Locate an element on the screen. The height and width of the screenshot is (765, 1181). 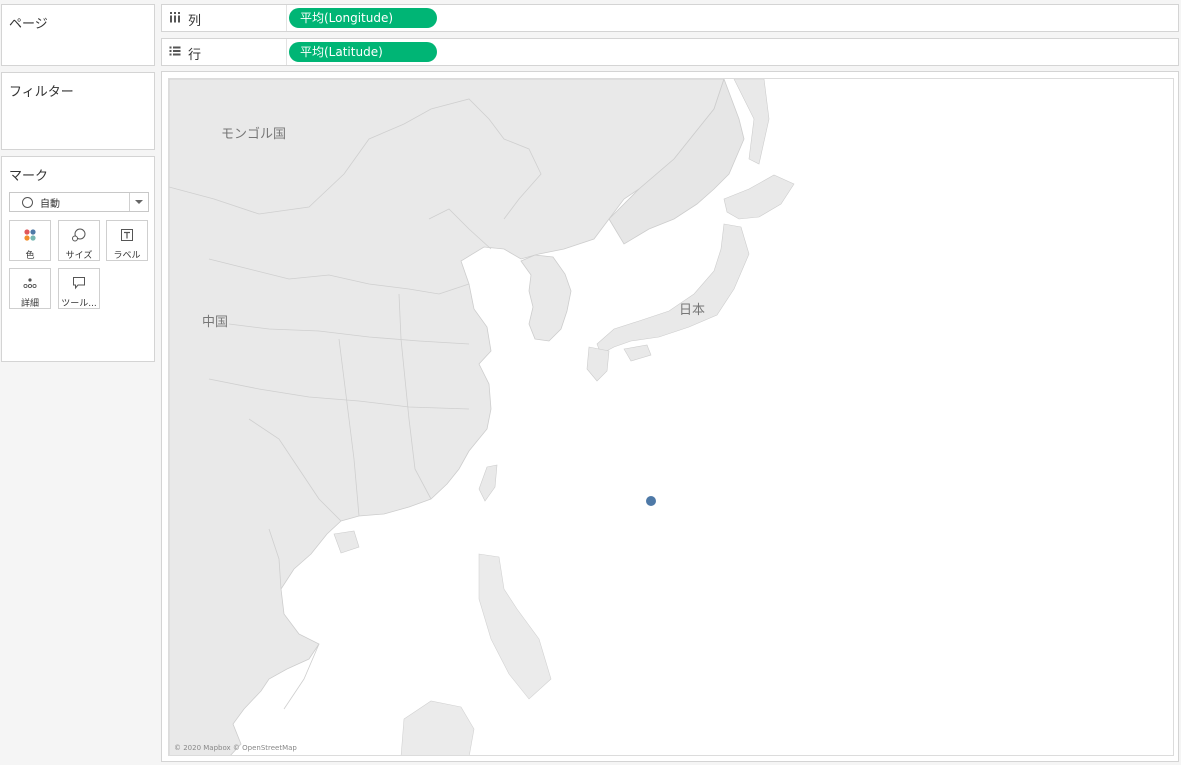
detail-icon is located at coordinates (30, 282).